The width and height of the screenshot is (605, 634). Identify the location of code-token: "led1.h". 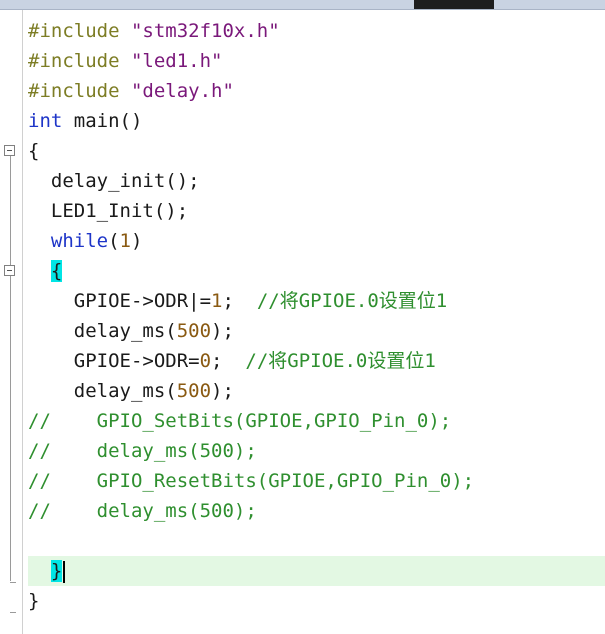
(176, 61).